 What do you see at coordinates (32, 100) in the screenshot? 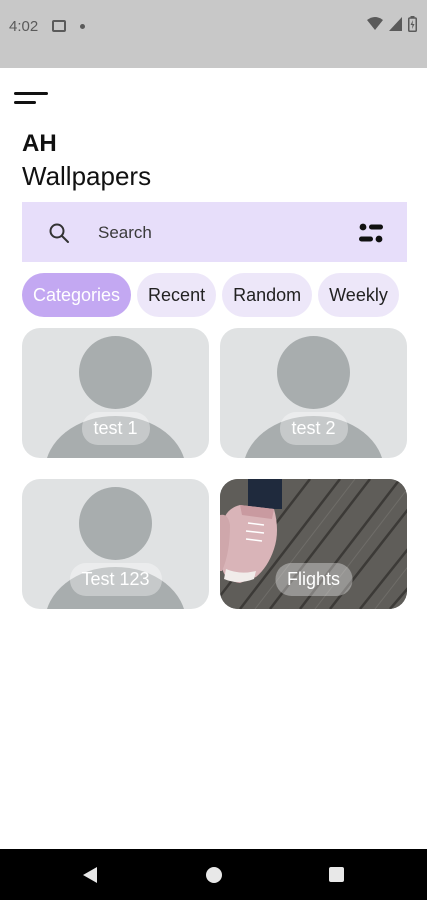
I see `menu-button` at bounding box center [32, 100].